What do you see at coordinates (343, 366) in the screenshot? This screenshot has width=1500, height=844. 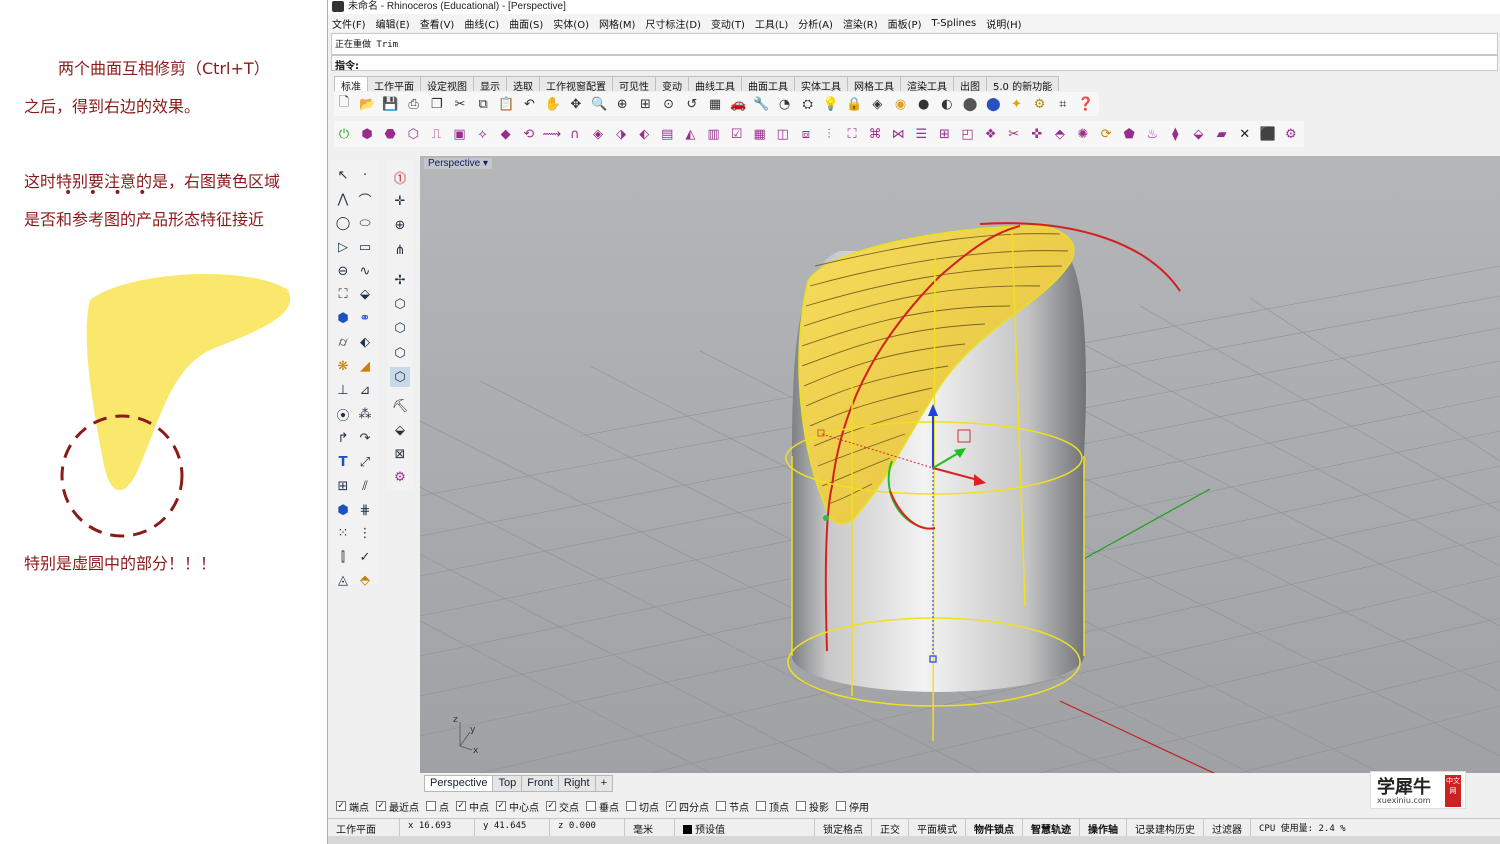 I see `mesh-icon: ❋` at bounding box center [343, 366].